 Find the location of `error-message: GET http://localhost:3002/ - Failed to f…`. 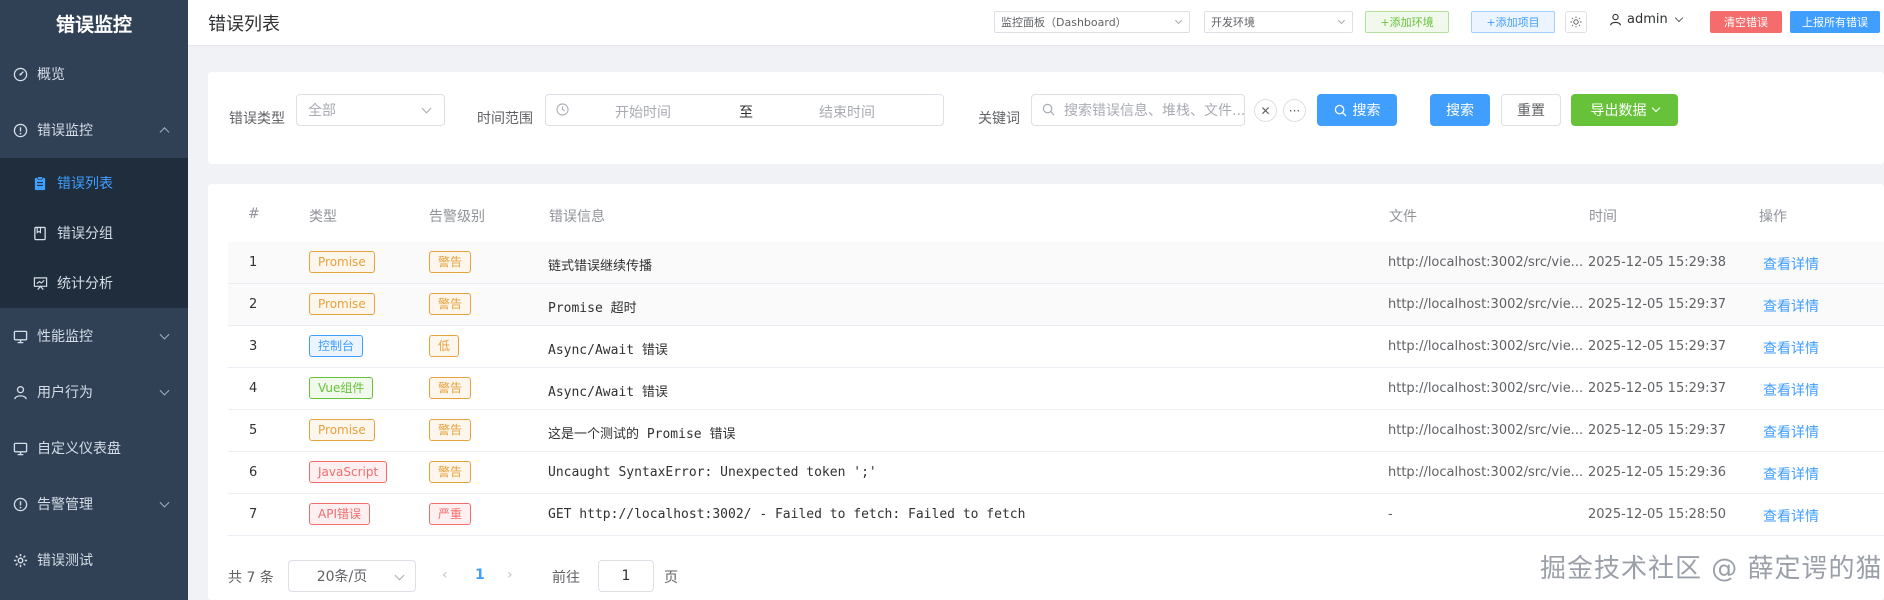

error-message: GET http://localhost:3002/ - Failed to f… is located at coordinates (787, 514).